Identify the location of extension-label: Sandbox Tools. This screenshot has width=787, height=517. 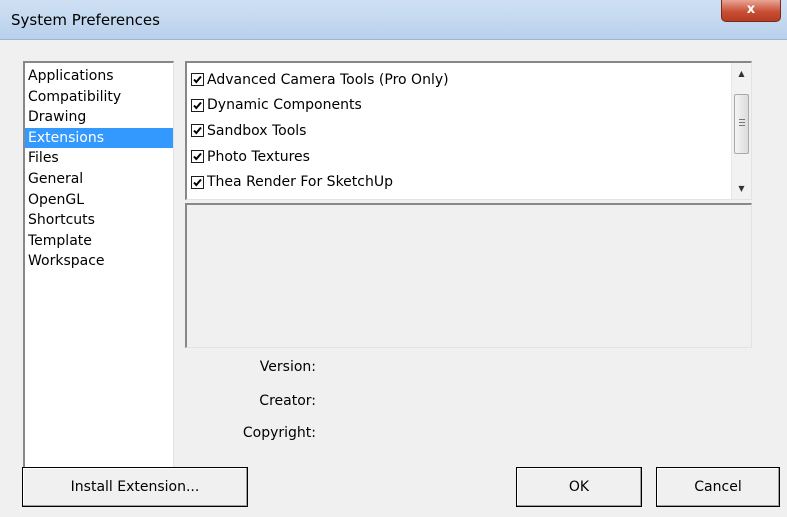
(257, 130).